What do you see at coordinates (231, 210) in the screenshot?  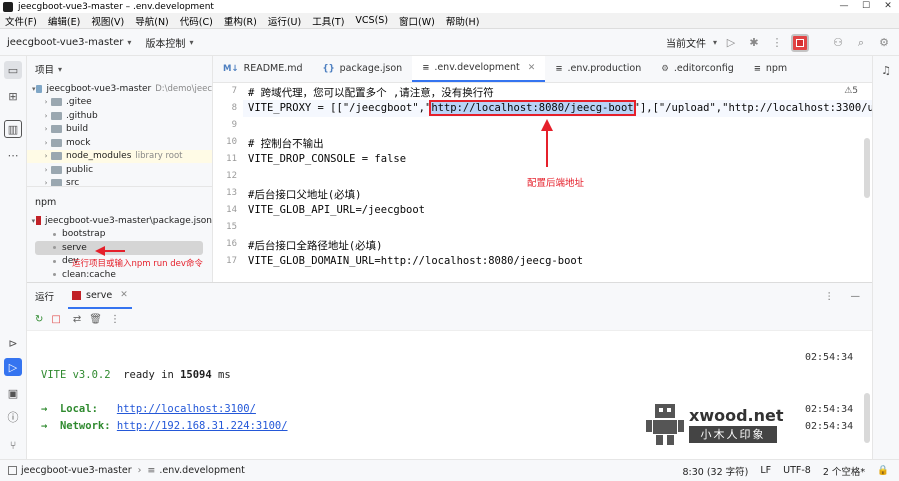 I see `line-number: 14` at bounding box center [231, 210].